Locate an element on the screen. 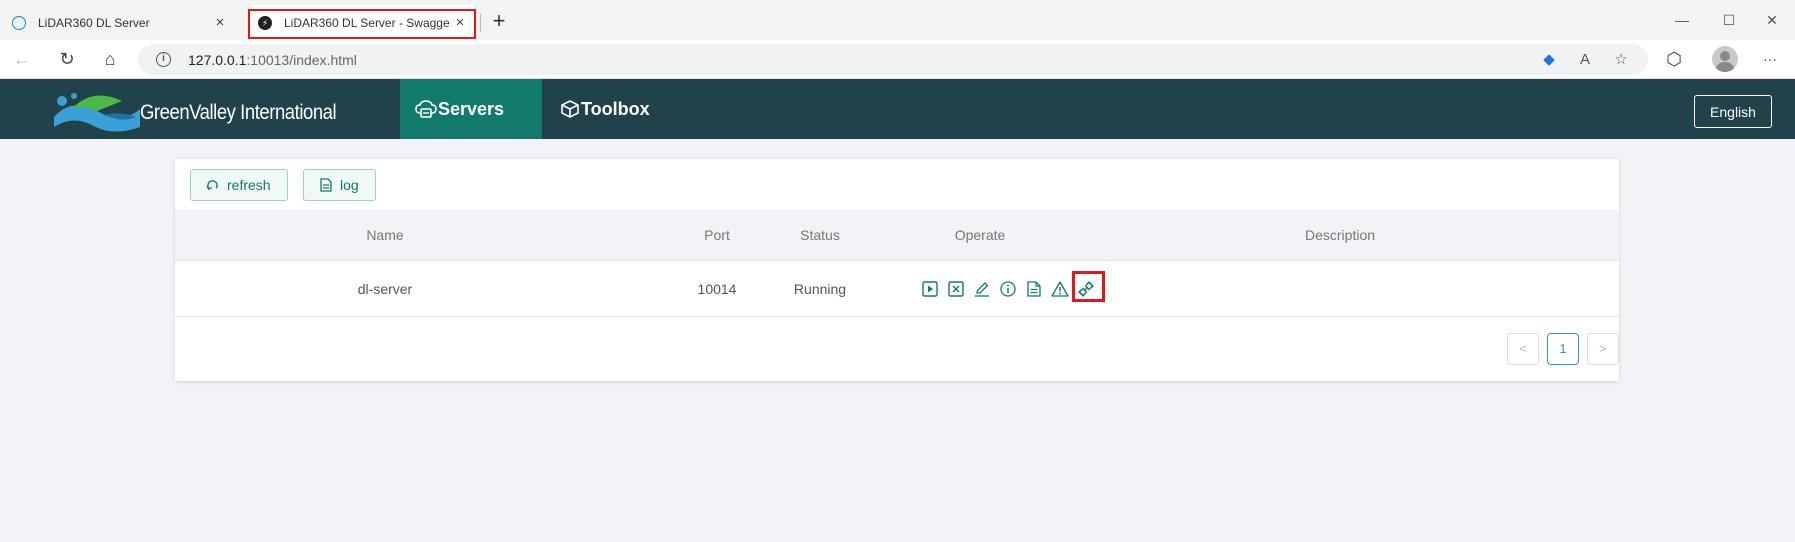 The image size is (1795, 542). table-header: Name Port Status Operate Description is located at coordinates (897, 235).